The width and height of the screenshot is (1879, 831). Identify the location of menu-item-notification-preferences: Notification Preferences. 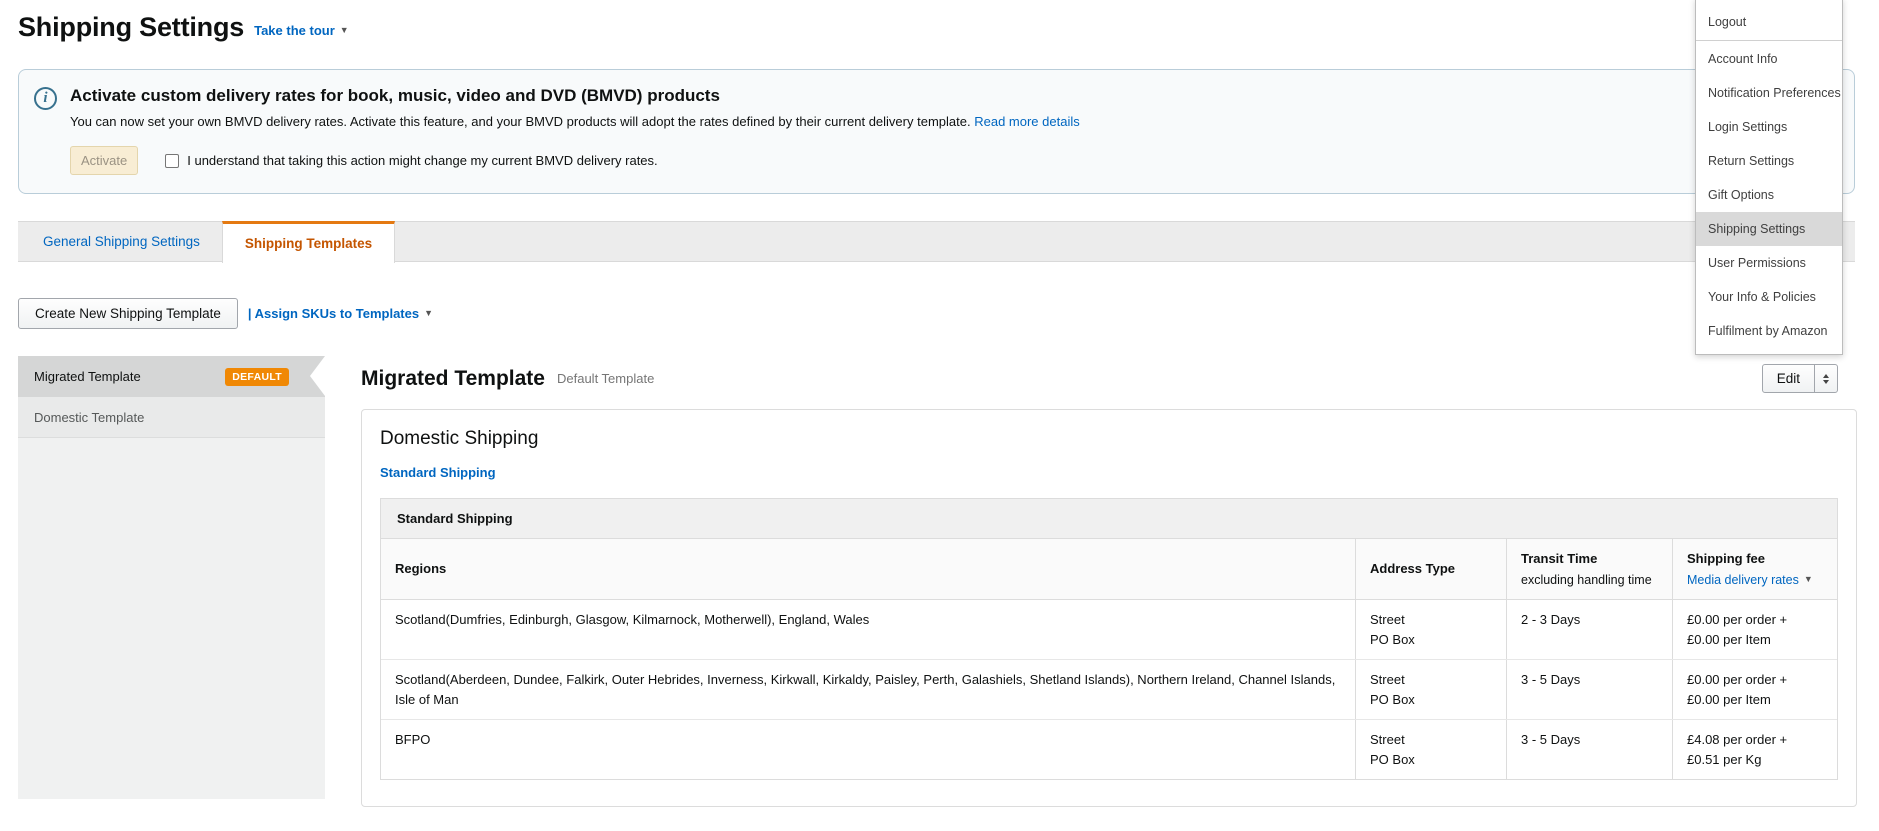
(1769, 93).